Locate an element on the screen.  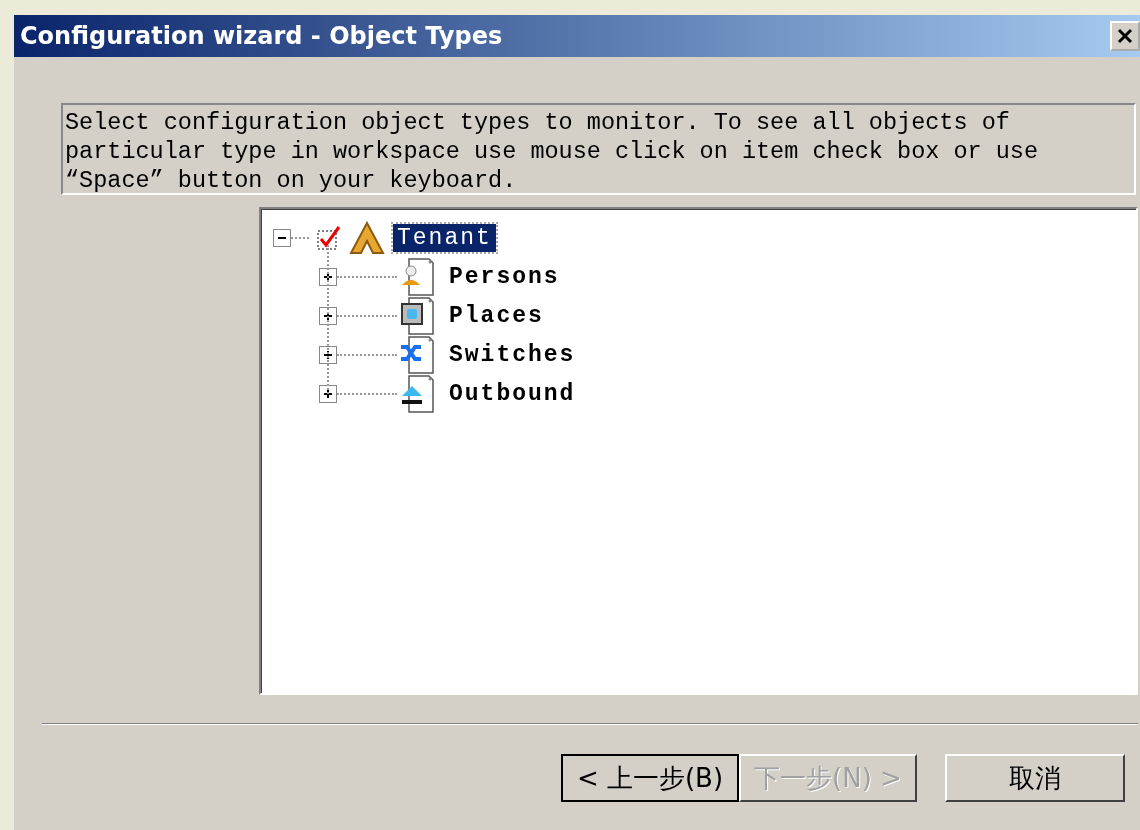
wizard-button: 取消 is located at coordinates (1035, 778).